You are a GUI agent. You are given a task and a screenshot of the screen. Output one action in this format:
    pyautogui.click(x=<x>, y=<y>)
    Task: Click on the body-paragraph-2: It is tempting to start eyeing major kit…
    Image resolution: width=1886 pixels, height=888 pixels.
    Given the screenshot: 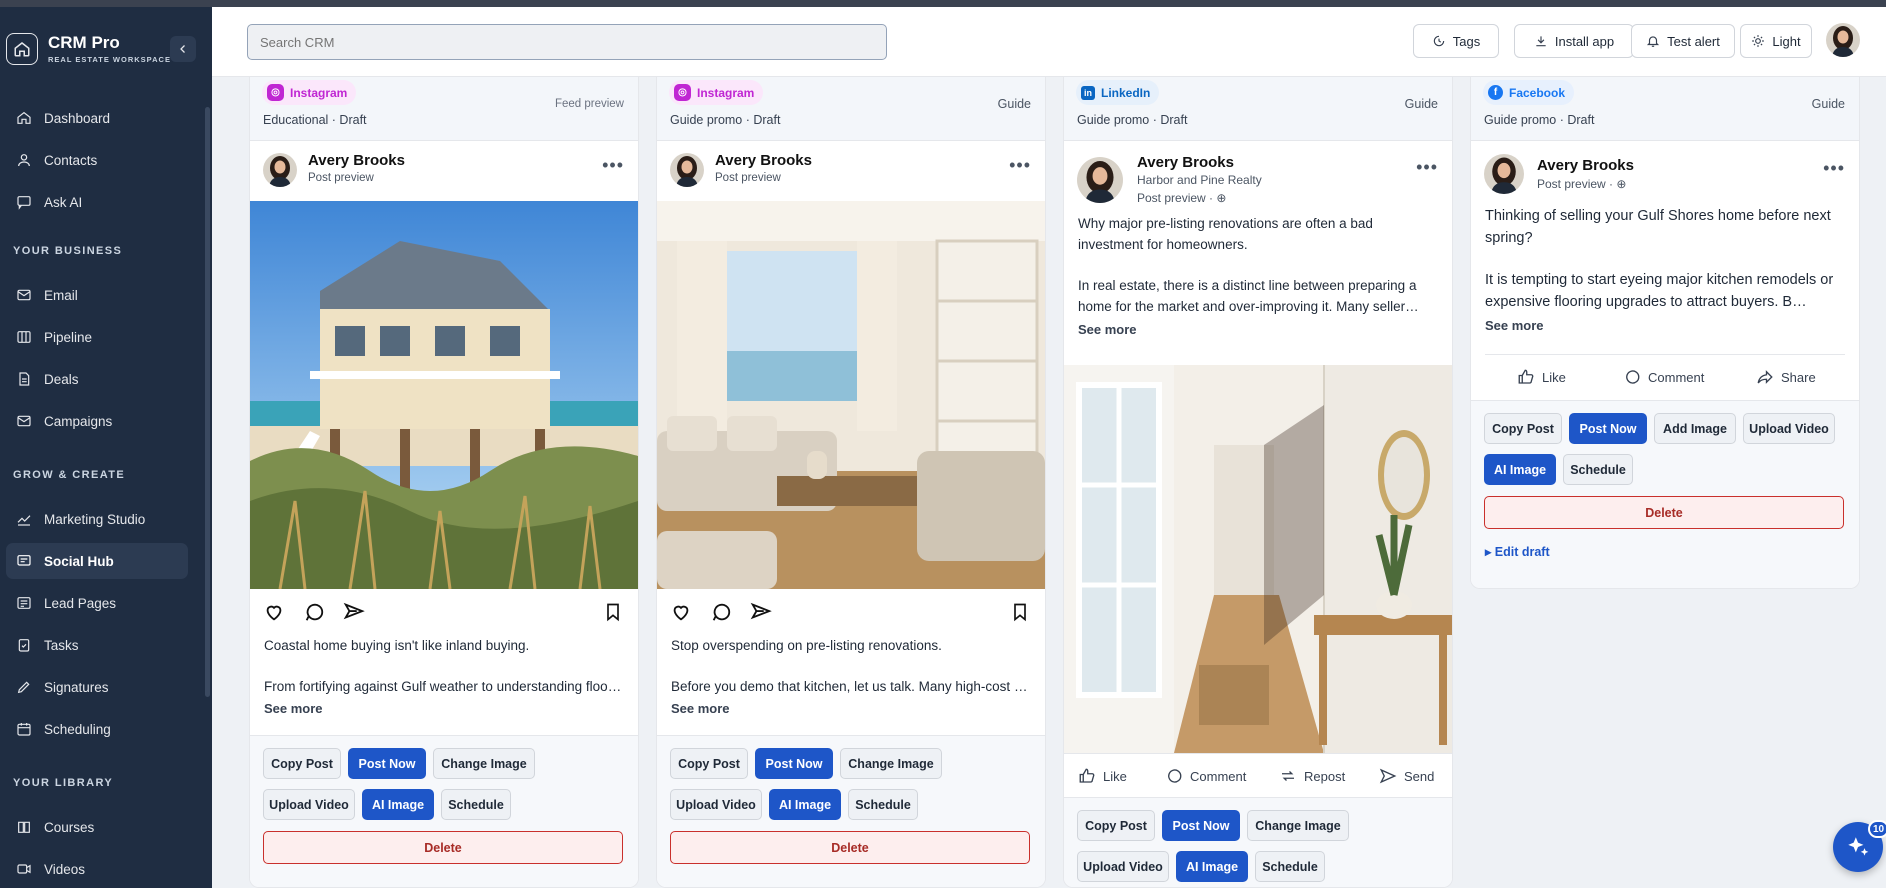 What is the action you would take?
    pyautogui.click(x=1659, y=291)
    